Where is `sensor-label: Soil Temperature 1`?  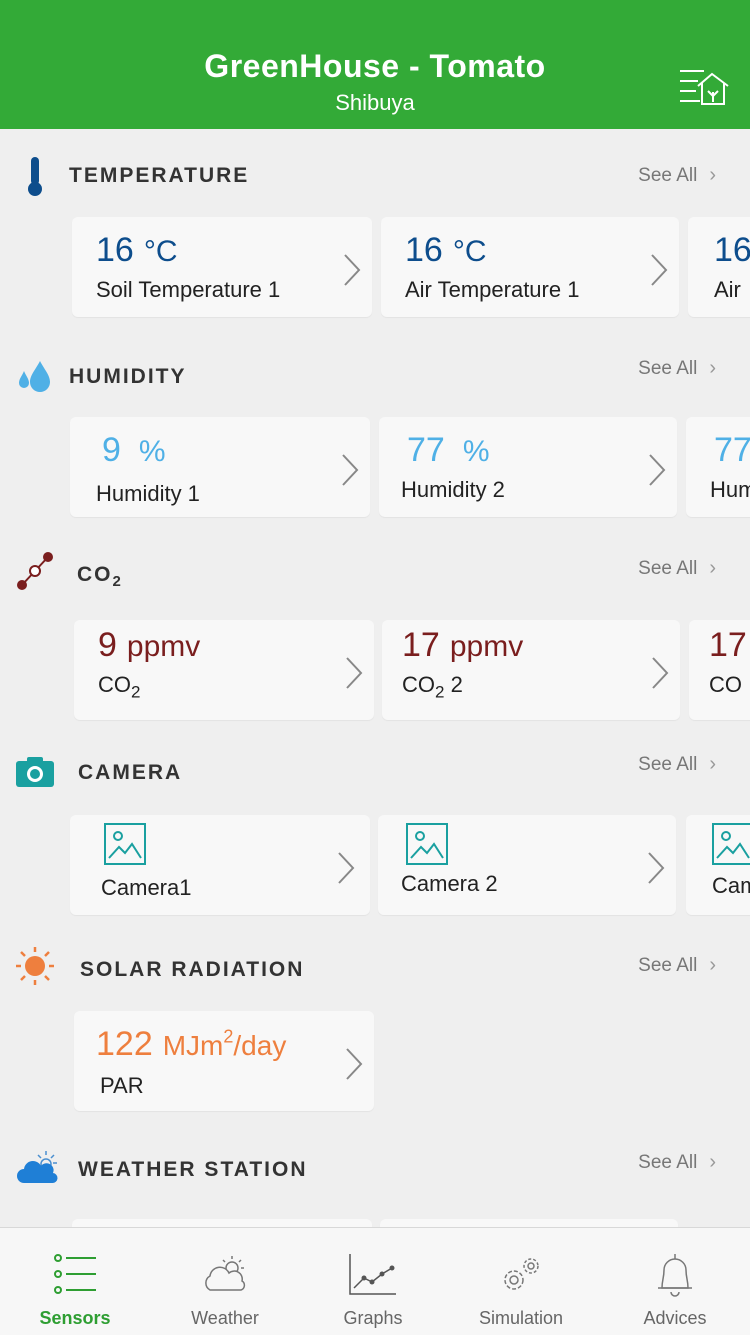 sensor-label: Soil Temperature 1 is located at coordinates (188, 289).